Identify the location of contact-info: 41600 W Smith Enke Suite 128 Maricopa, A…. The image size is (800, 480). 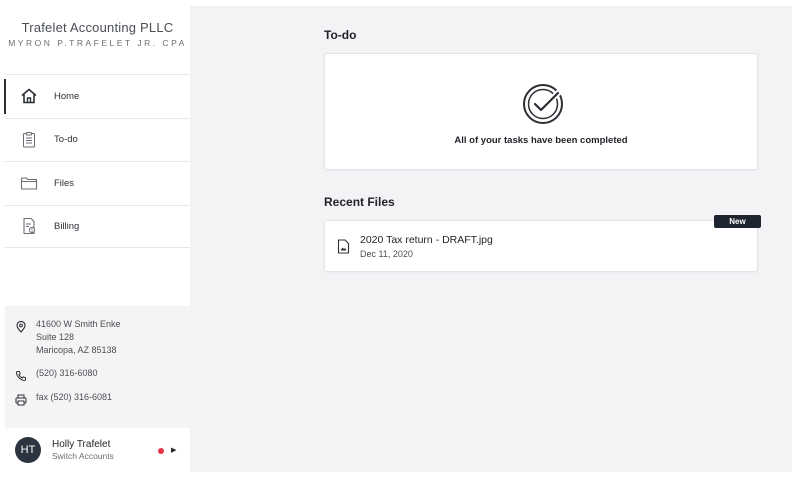
(97, 367).